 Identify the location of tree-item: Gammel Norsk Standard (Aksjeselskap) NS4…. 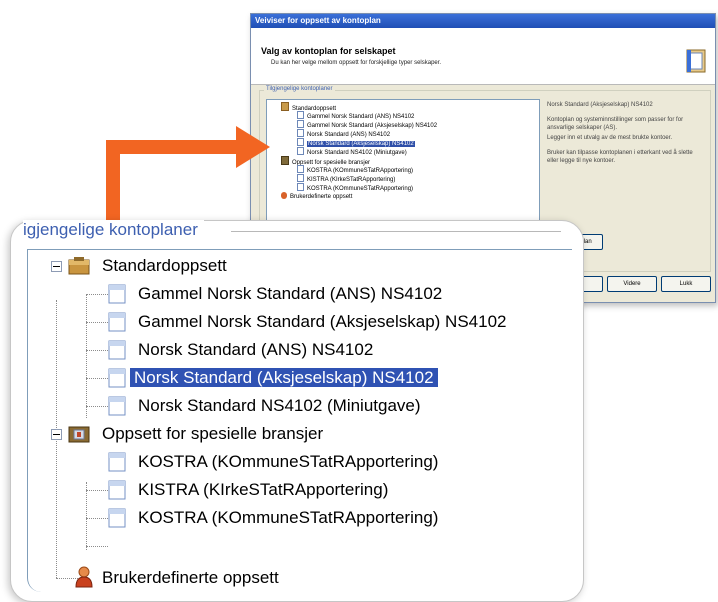
(322, 322).